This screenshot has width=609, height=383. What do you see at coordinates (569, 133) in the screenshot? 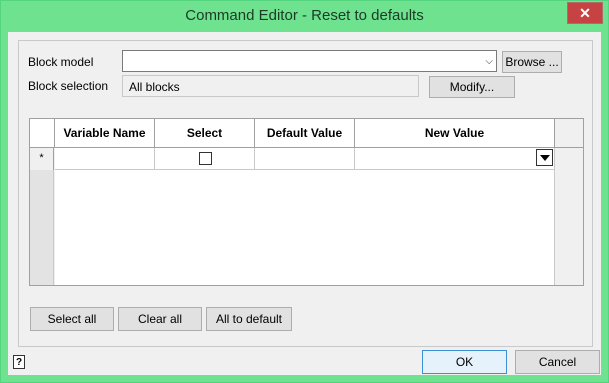
I see `column-header-filler` at bounding box center [569, 133].